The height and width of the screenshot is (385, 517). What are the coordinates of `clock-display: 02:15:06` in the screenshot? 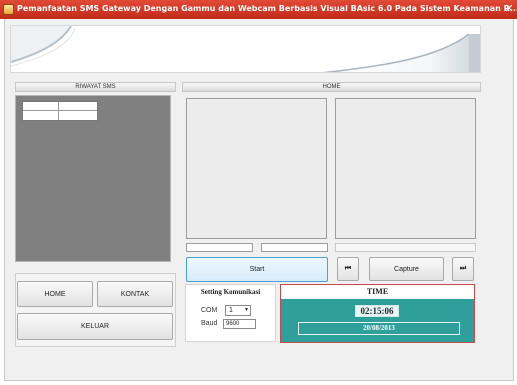 It's located at (377, 311).